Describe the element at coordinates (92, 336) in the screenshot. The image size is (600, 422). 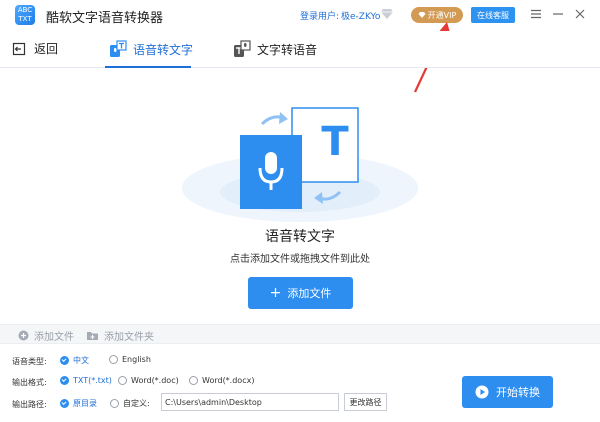
I see `folder-icon` at that location.